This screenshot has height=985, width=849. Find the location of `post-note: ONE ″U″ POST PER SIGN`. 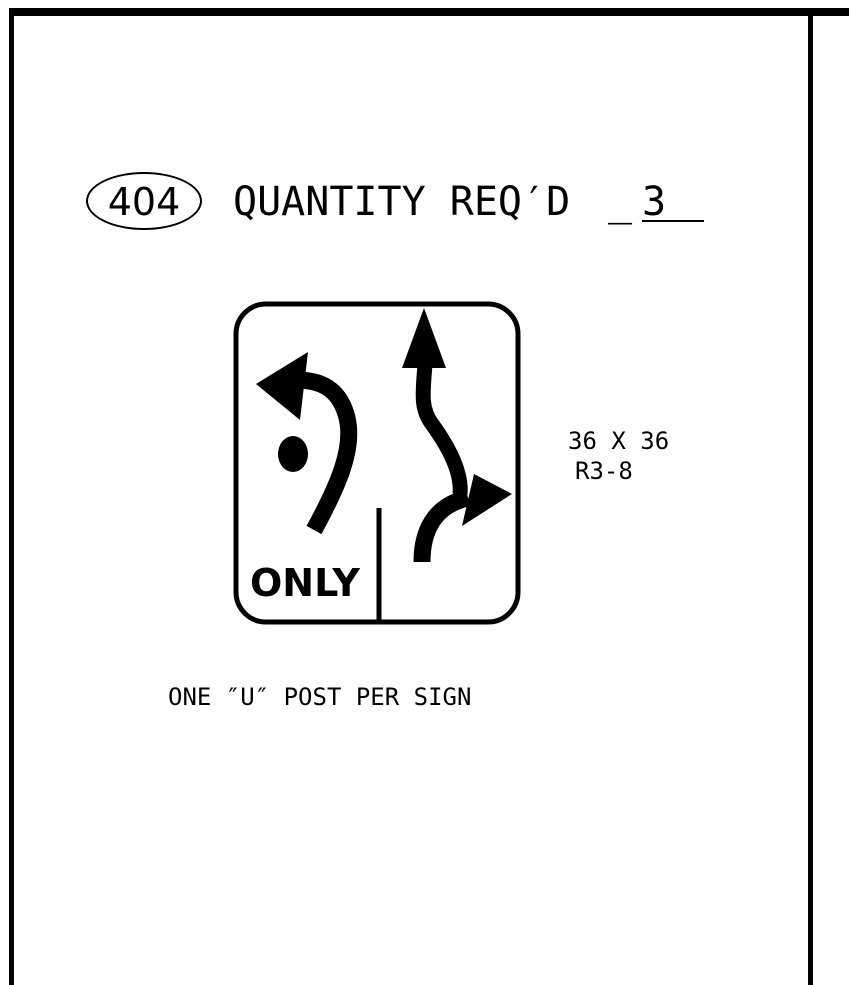

post-note: ONE ″U″ POST PER SIGN is located at coordinates (320, 697).